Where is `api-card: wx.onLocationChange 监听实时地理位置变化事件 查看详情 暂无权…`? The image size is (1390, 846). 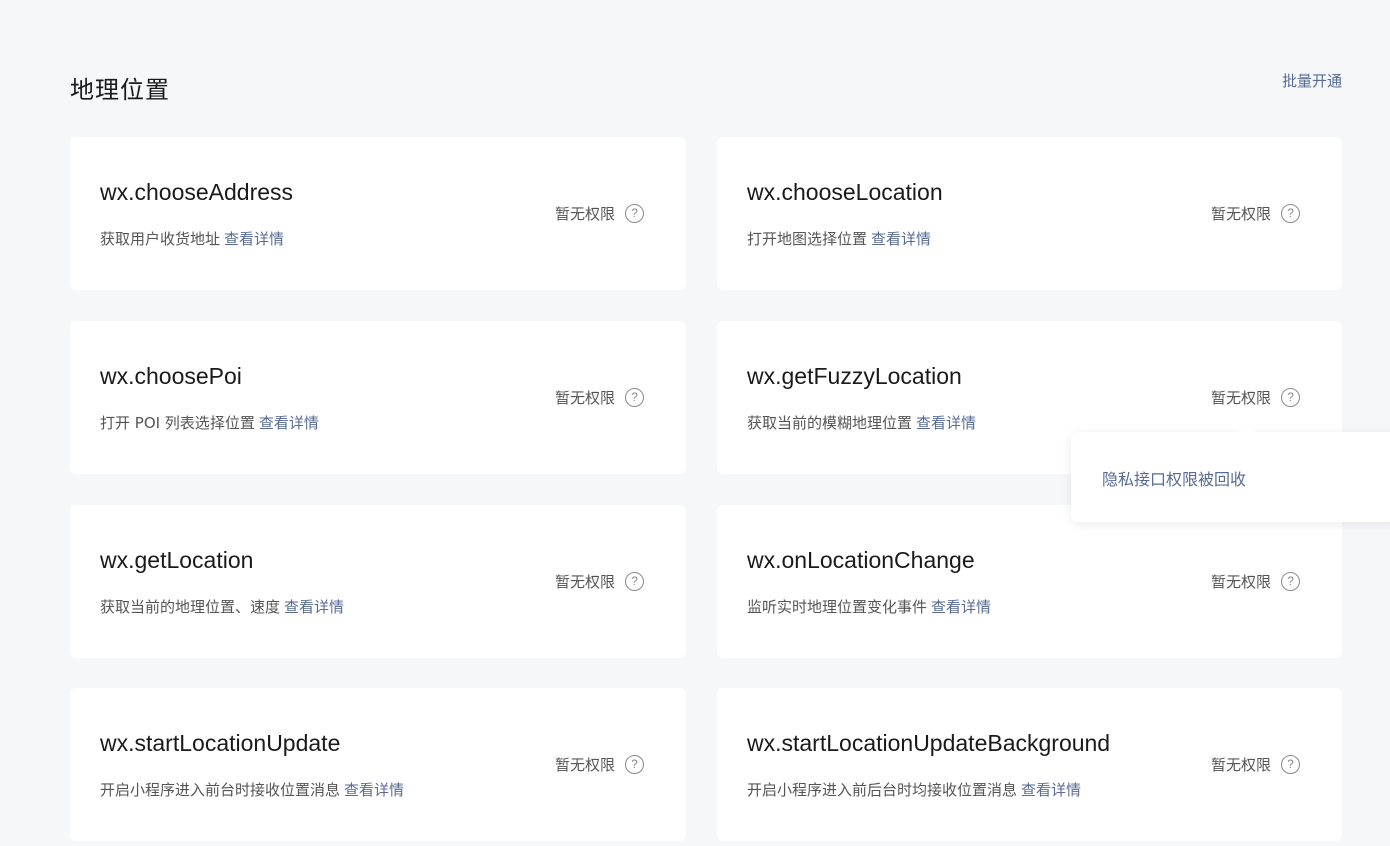 api-card: wx.onLocationChange 监听实时地理位置变化事件 查看详情 暂无权… is located at coordinates (1029, 581).